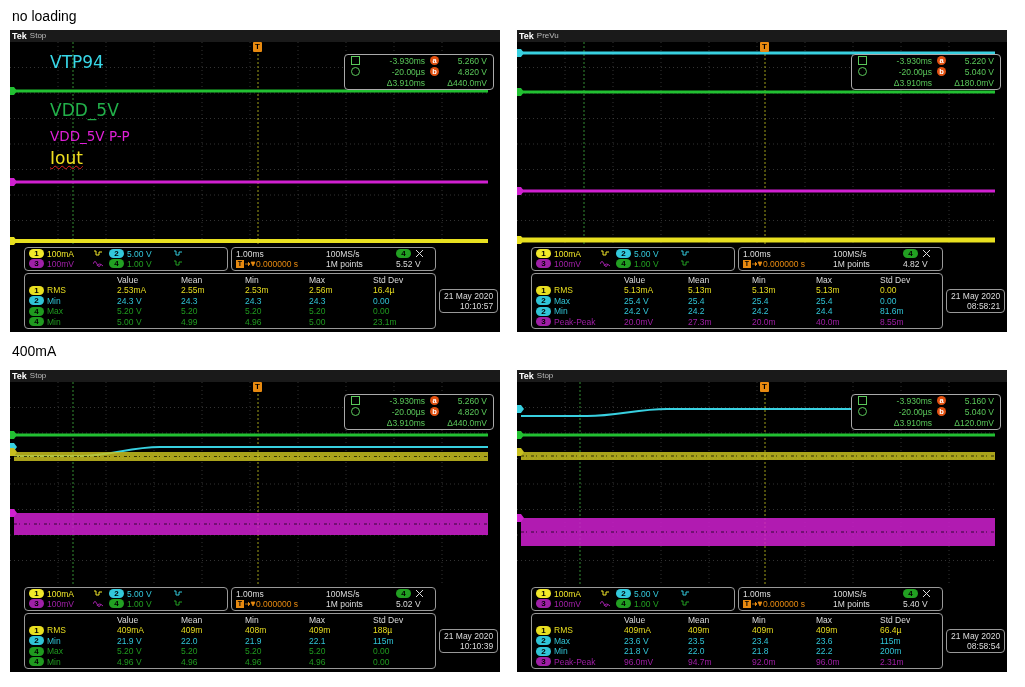  What do you see at coordinates (140, 263) in the screenshot?
I see `channel-scale: 1.00 V` at bounding box center [140, 263].